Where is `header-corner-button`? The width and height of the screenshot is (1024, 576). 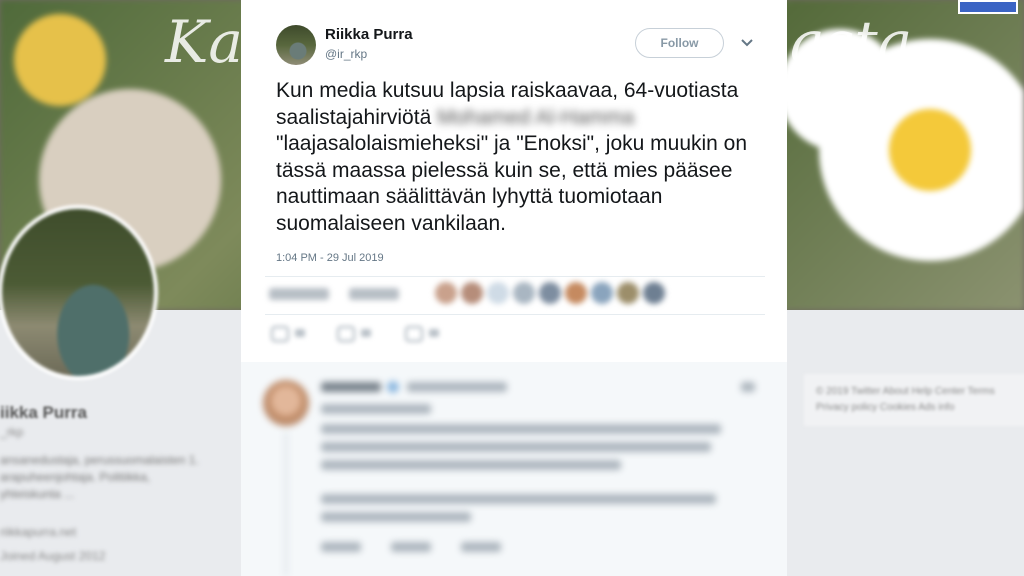 header-corner-button is located at coordinates (988, 7).